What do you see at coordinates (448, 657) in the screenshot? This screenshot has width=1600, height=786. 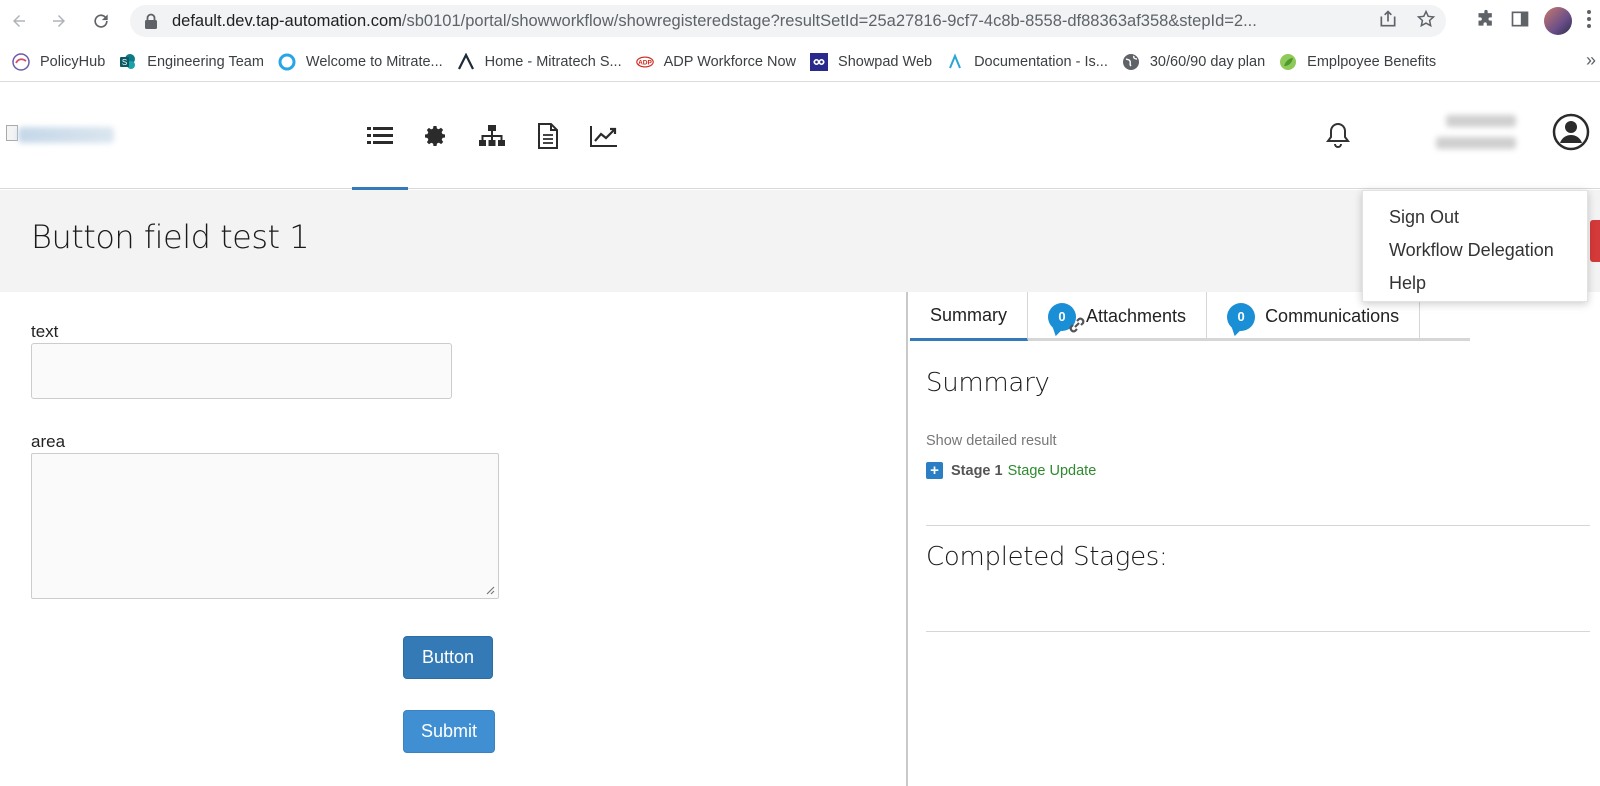 I see `button-field-button: Button` at bounding box center [448, 657].